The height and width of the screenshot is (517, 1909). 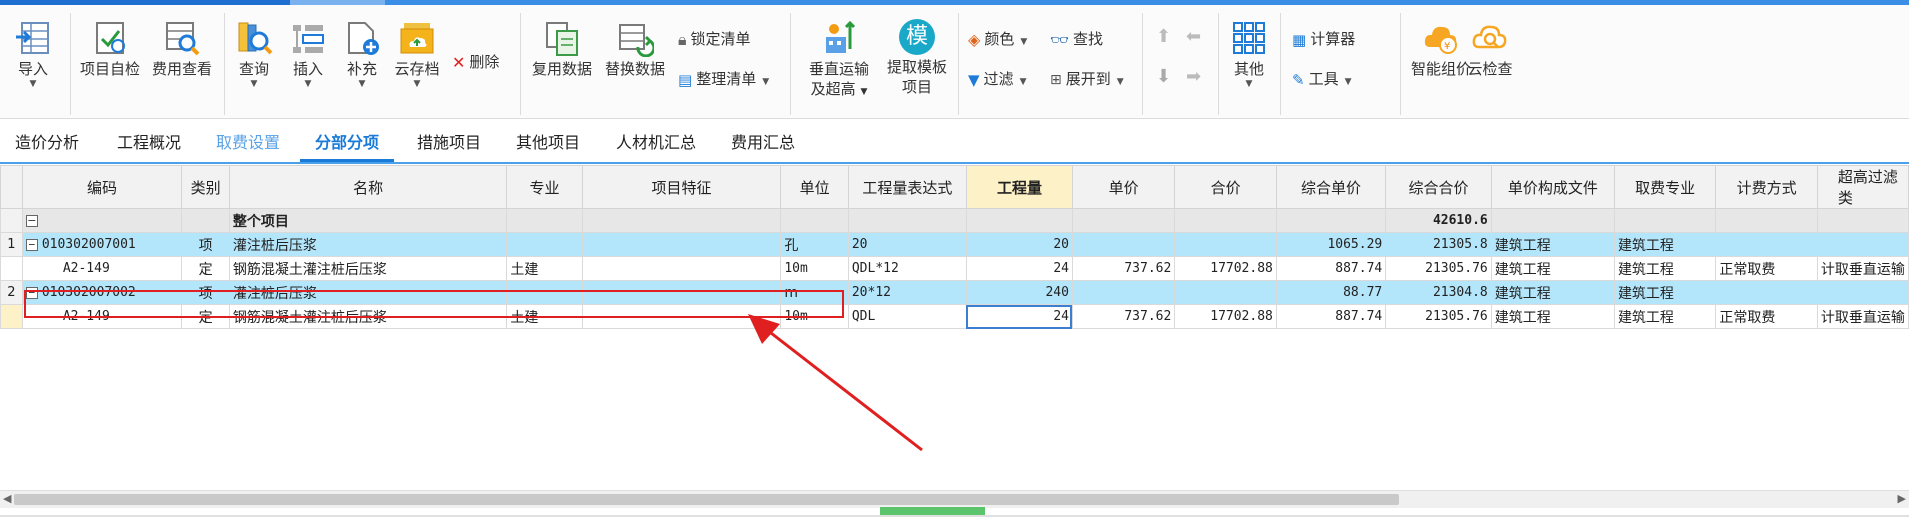 What do you see at coordinates (1123, 268) in the screenshot?
I see `cell-price: 737.62` at bounding box center [1123, 268].